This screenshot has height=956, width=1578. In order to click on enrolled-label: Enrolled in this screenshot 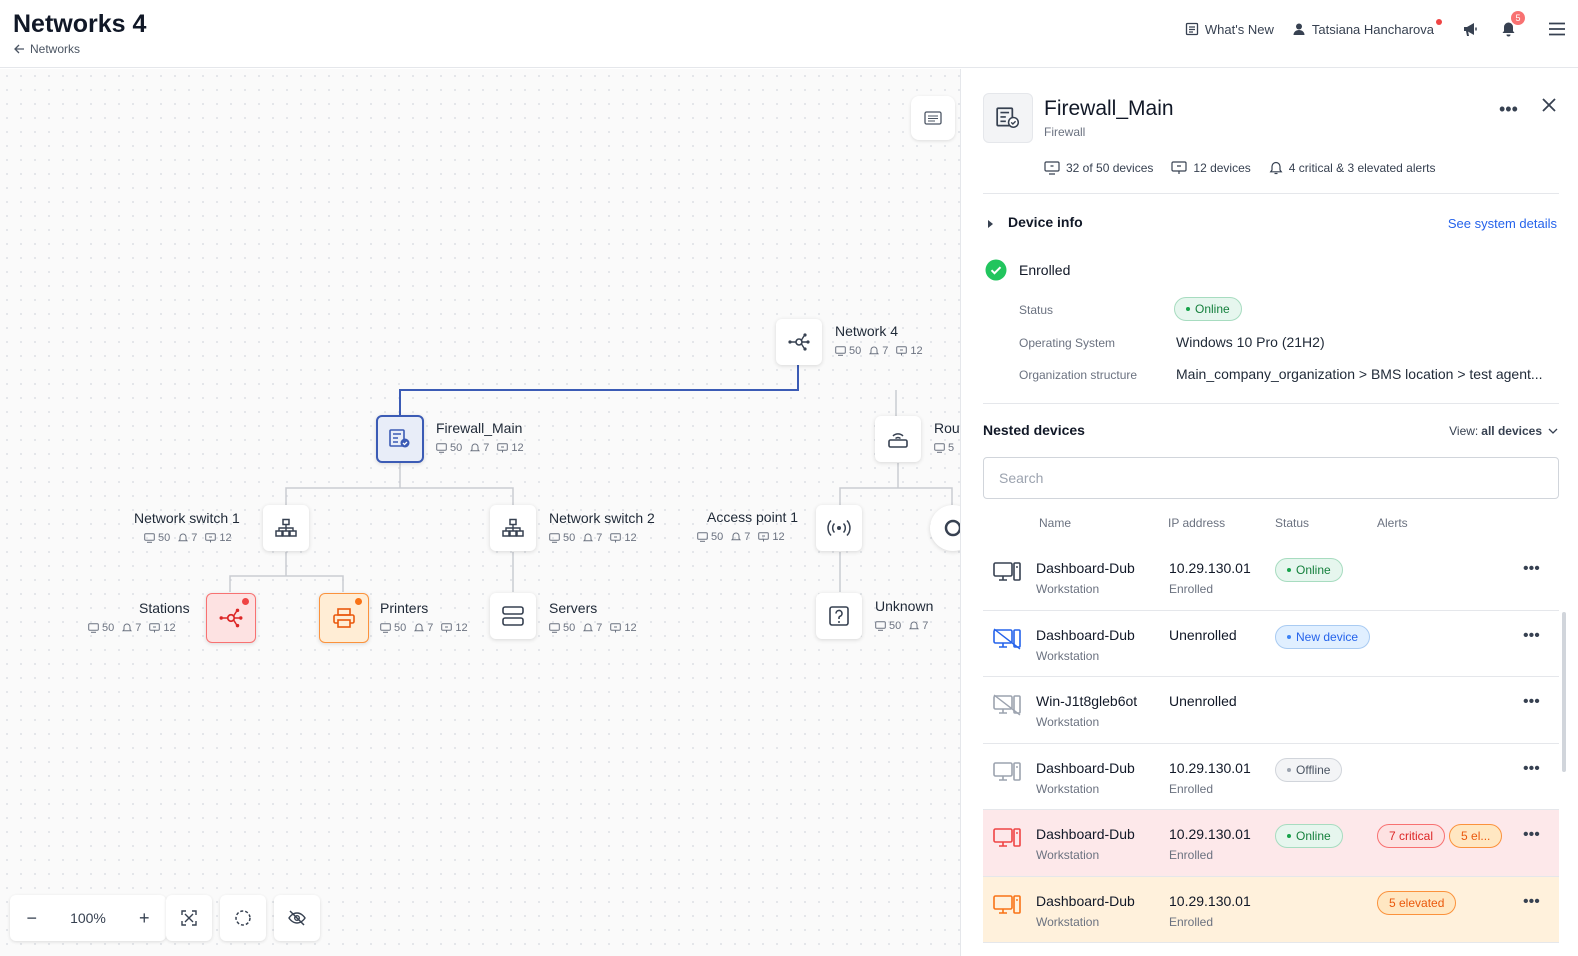, I will do `click(1045, 270)`.